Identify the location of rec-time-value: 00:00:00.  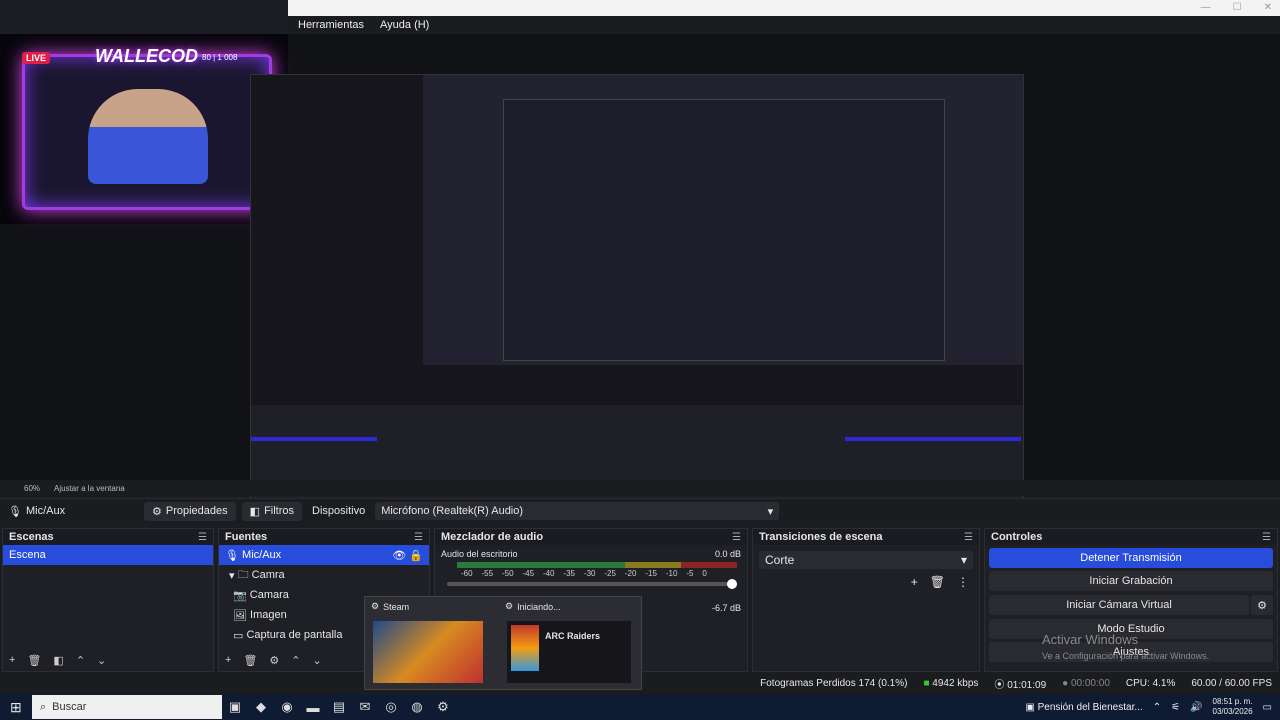
(1090, 683).